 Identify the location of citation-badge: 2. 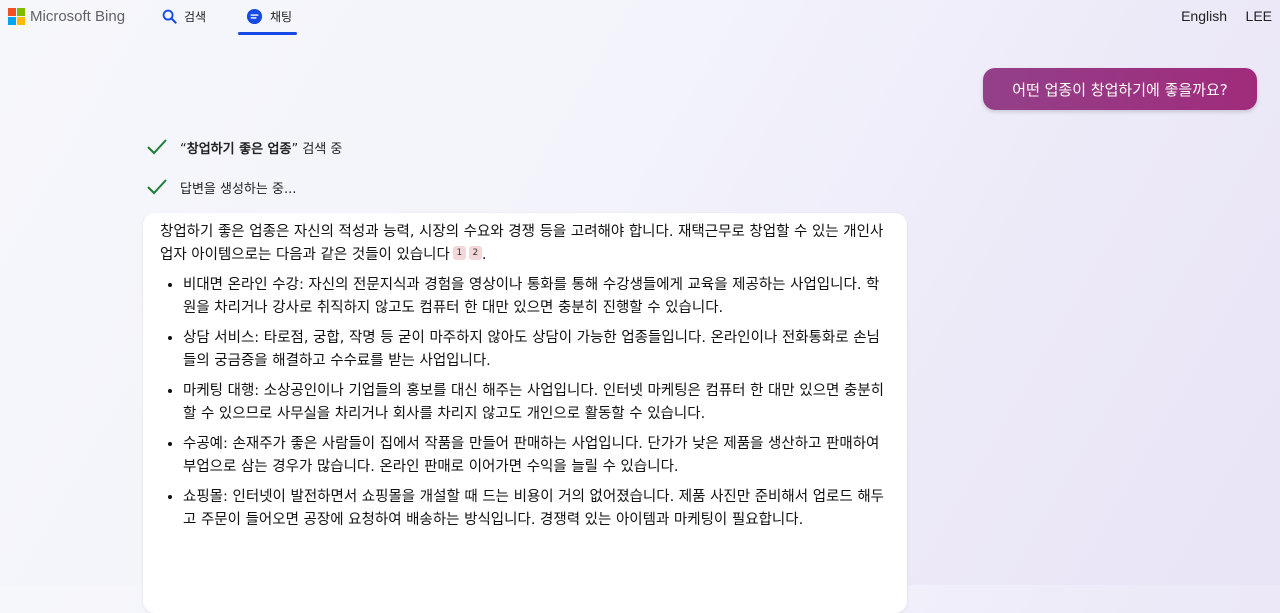
(475, 253).